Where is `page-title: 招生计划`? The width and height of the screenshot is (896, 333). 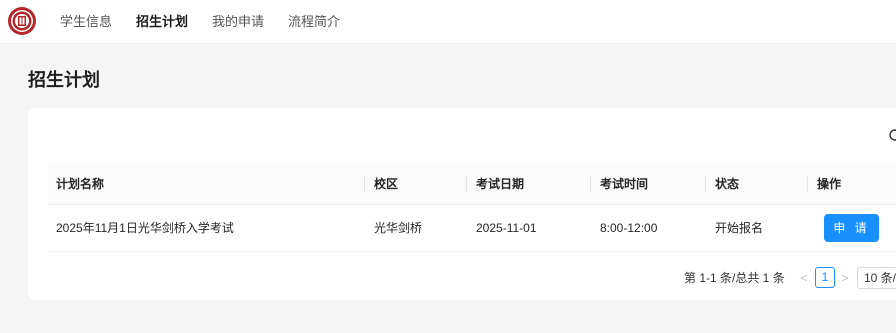
page-title: 招生计划 is located at coordinates (64, 80).